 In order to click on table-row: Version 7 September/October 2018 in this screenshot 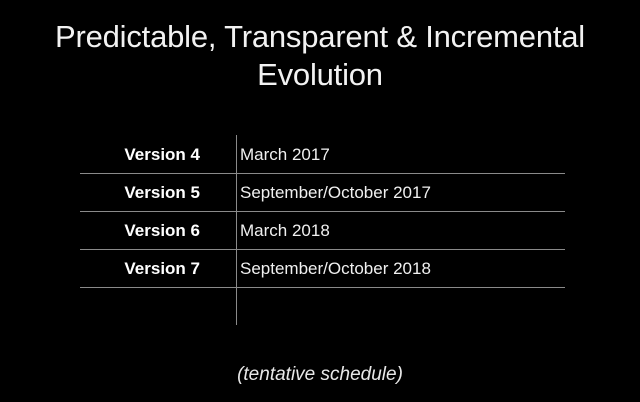, I will do `click(322, 268)`.